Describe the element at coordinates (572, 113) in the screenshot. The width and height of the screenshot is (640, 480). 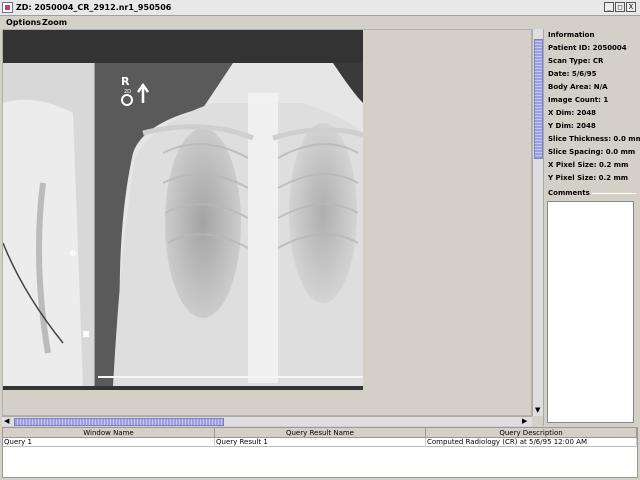
I see `info-line: X Dim: 2048` at that location.